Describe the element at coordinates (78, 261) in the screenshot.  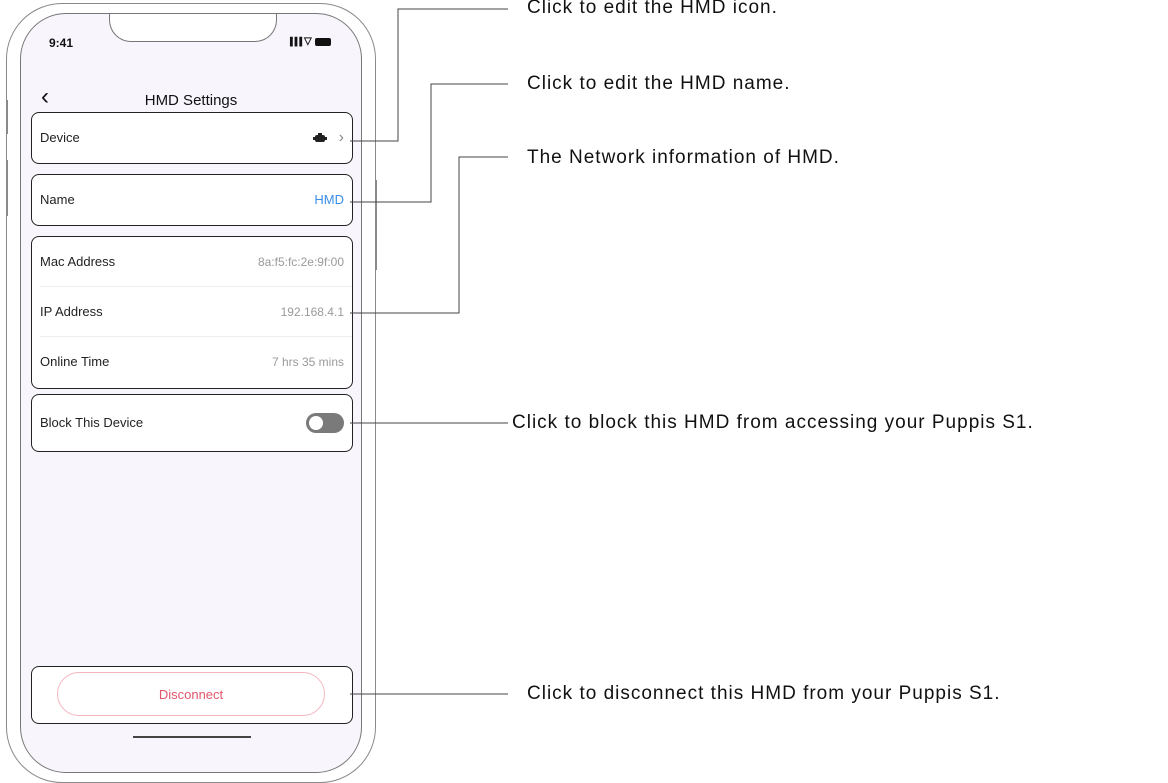
I see `mac-address-label: Mac Address` at that location.